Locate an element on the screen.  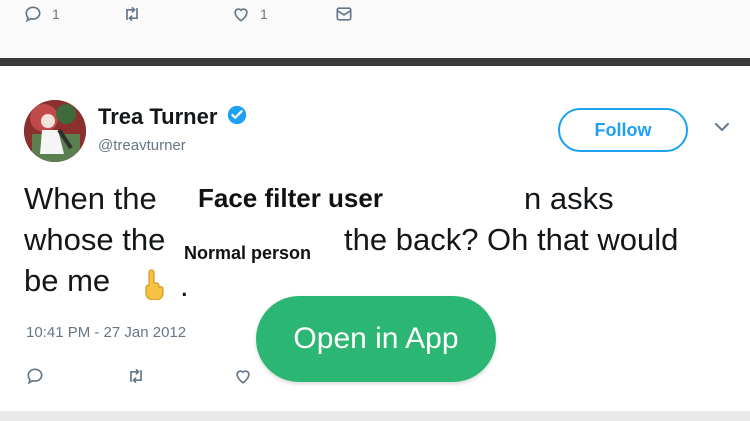
retweet-action is located at coordinates (132, 14).